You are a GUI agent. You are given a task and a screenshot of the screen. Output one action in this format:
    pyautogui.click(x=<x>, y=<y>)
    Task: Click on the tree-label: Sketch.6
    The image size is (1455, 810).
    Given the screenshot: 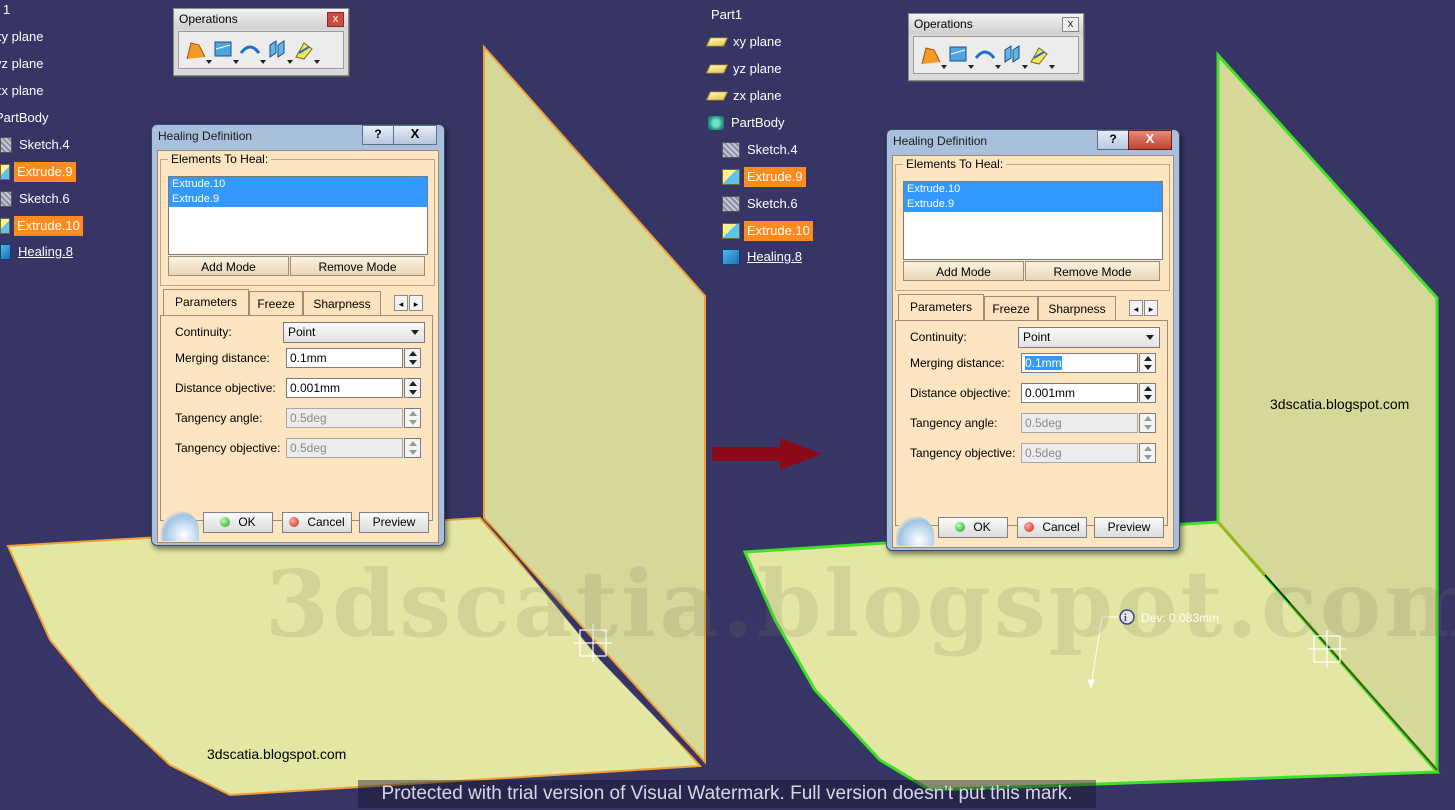 What is the action you would take?
    pyautogui.click(x=772, y=203)
    